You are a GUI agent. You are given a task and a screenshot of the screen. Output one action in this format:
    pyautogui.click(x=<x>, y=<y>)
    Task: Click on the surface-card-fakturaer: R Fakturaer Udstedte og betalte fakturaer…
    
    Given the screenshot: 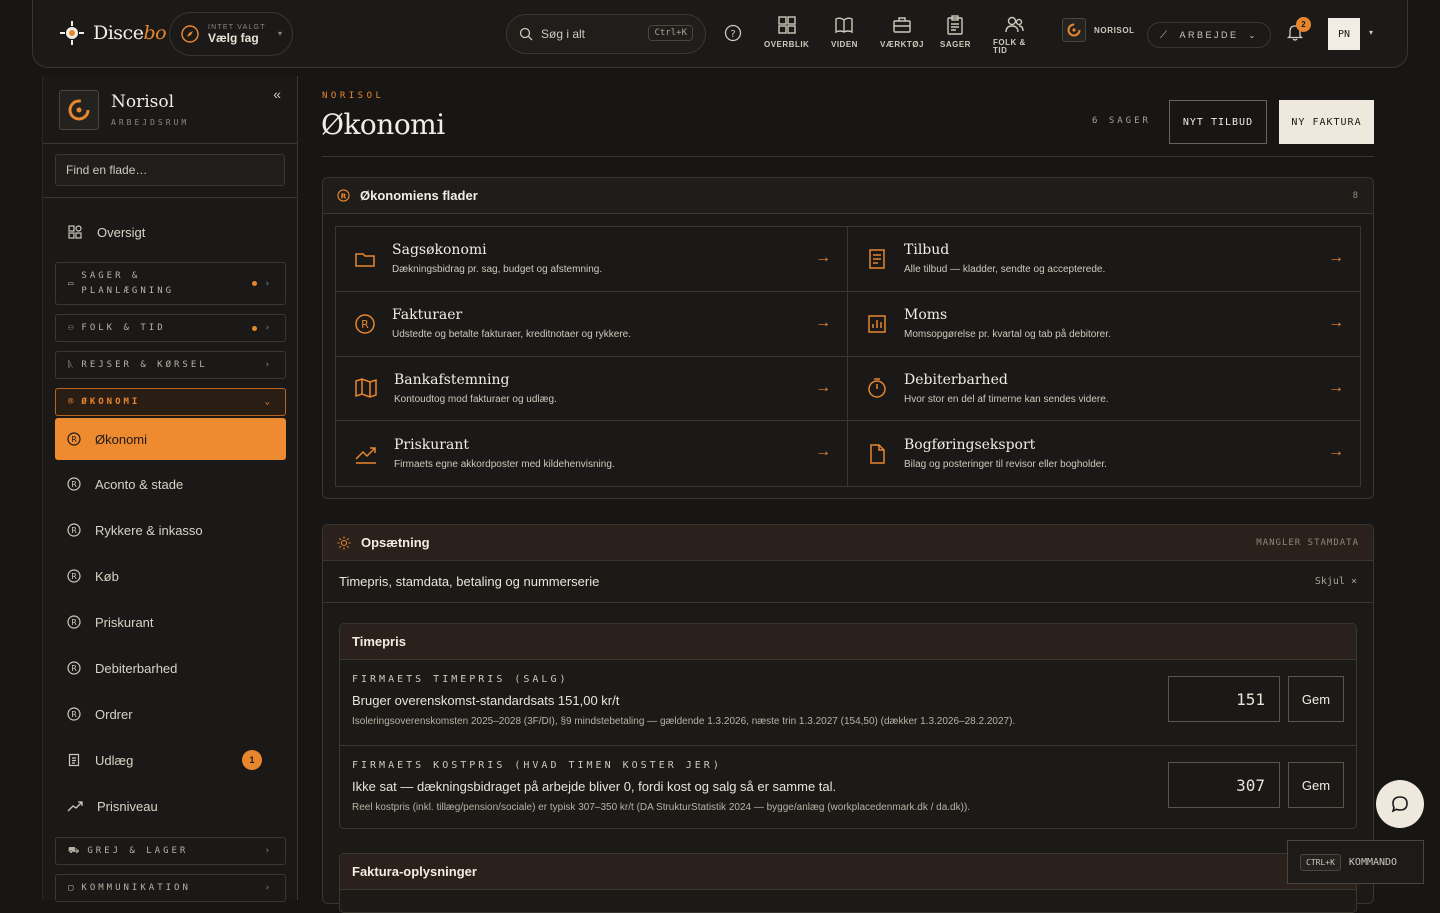 What is the action you would take?
    pyautogui.click(x=592, y=324)
    